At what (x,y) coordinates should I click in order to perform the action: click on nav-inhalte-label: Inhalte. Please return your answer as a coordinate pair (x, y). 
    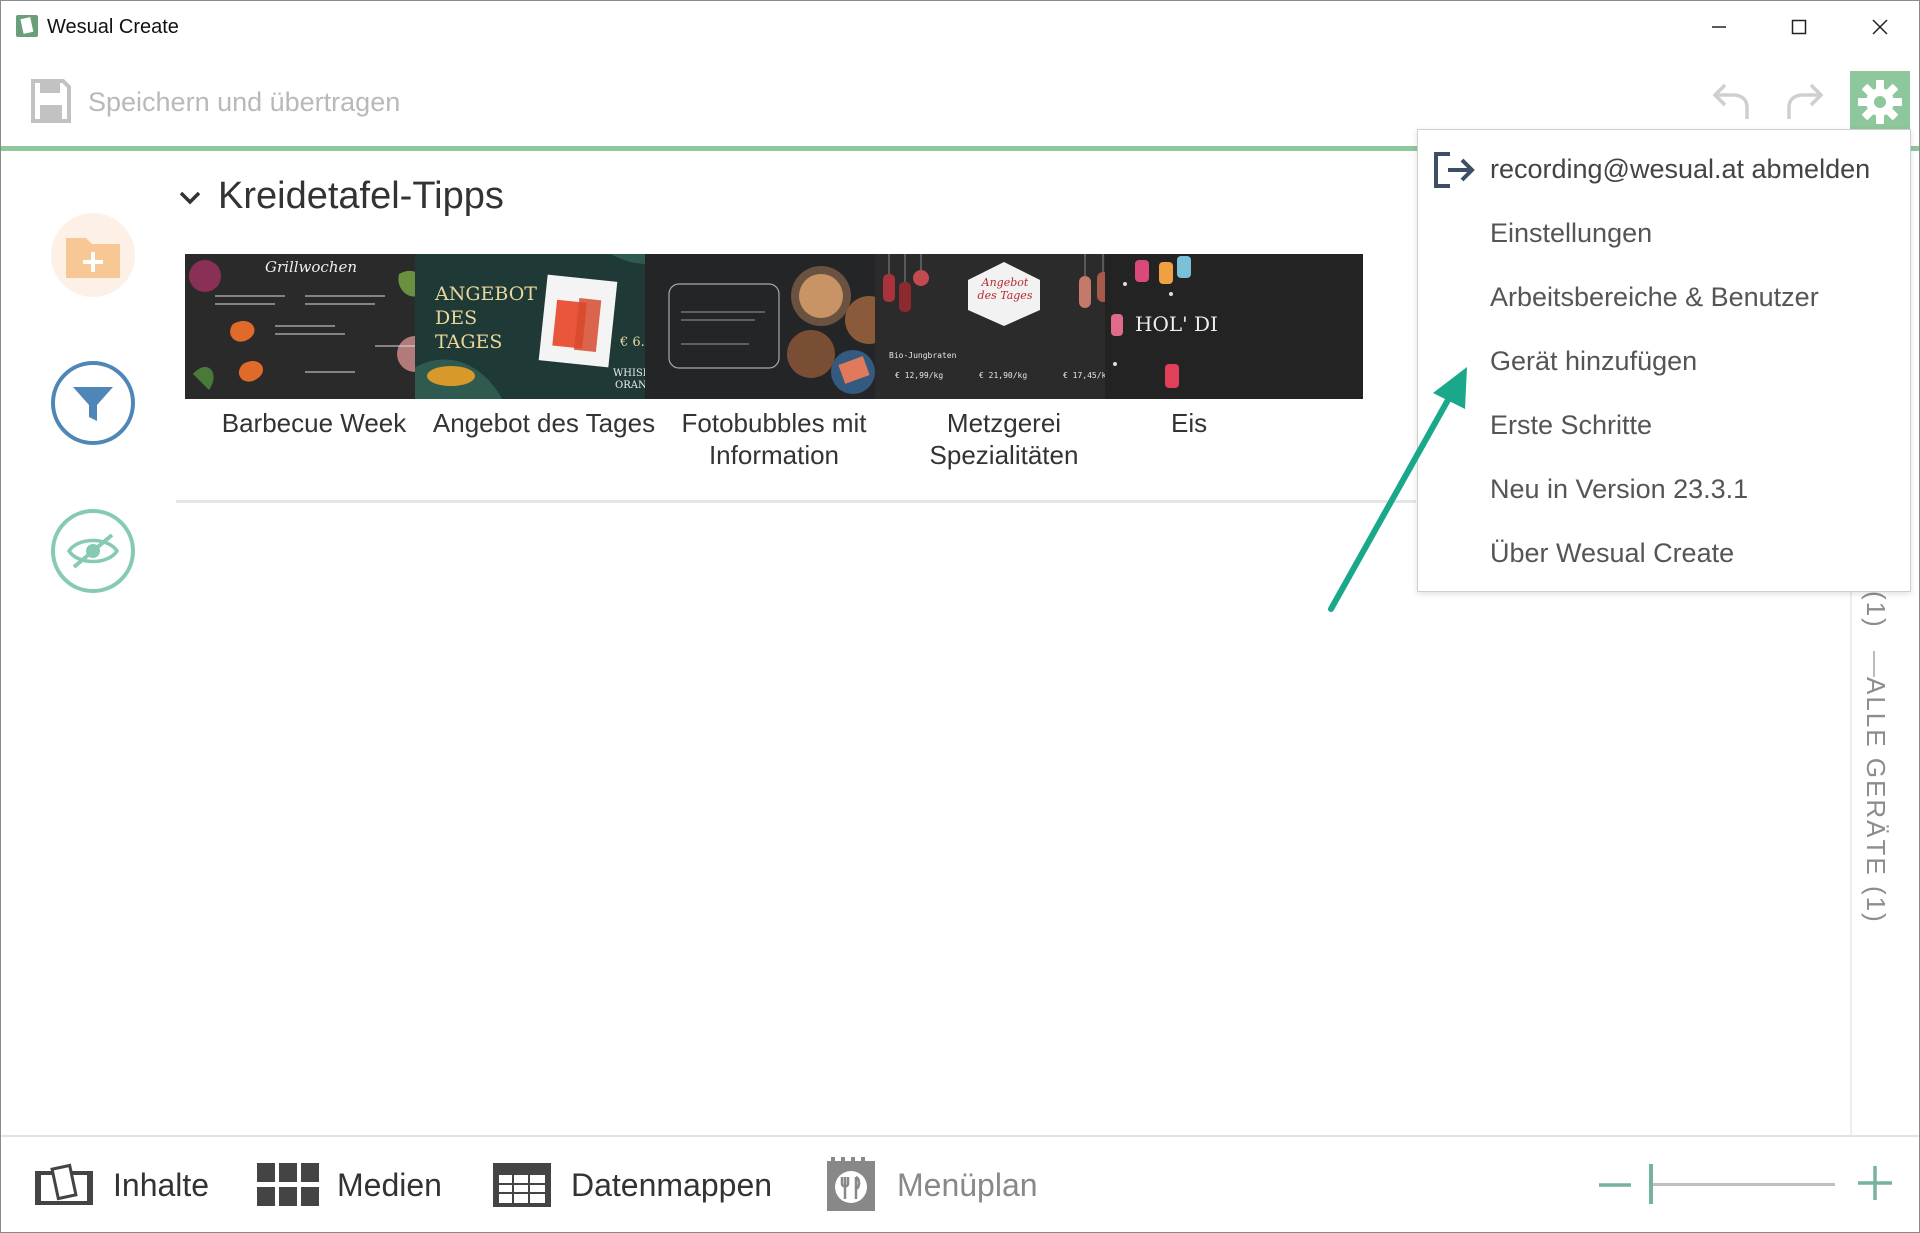
    Looking at the image, I should click on (161, 1184).